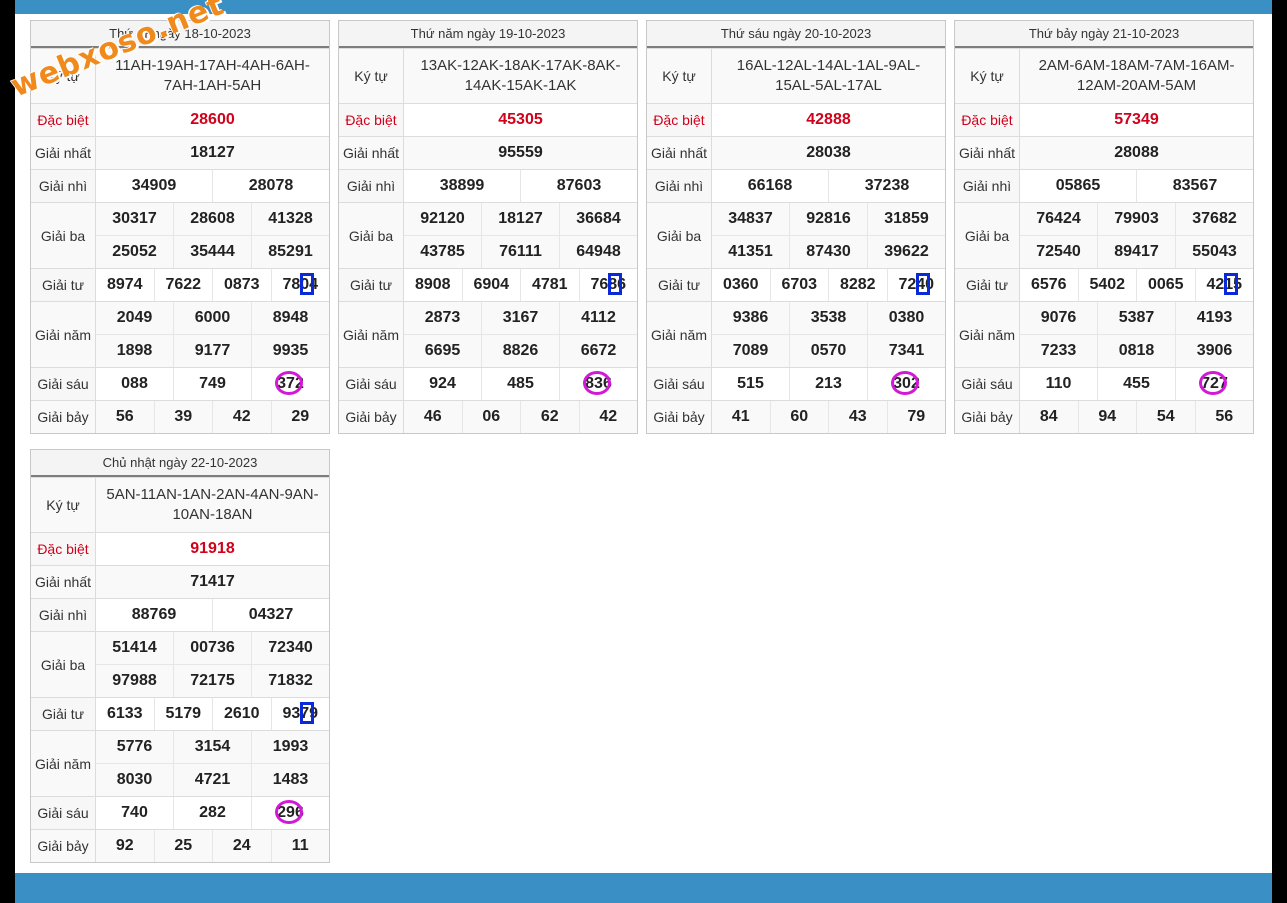  I want to click on prize-row-g5: Giải năm 5776 3154 1993 8030 4721 1483, so click(180, 763).